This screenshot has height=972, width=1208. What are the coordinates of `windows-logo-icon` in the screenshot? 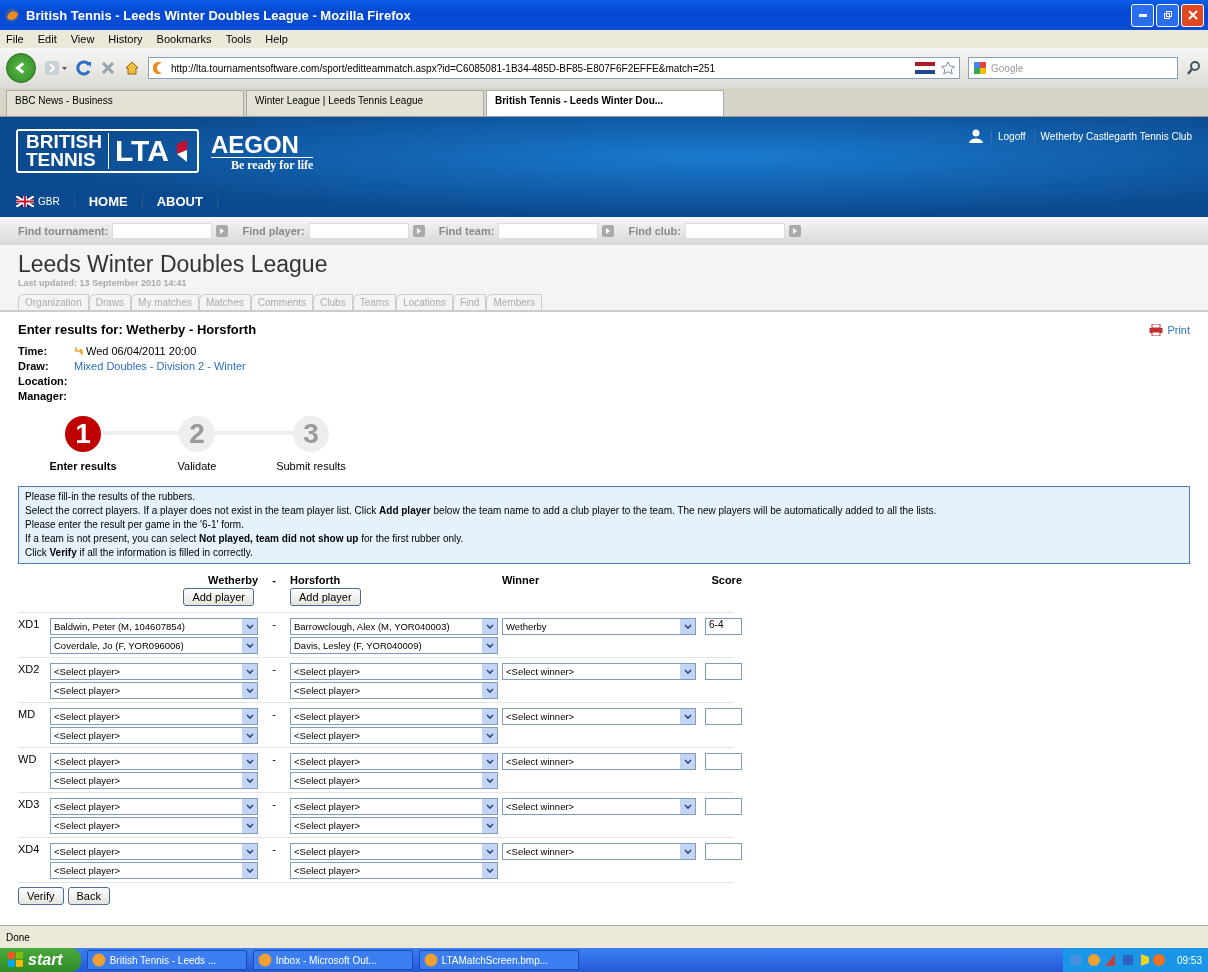 It's located at (16, 960).